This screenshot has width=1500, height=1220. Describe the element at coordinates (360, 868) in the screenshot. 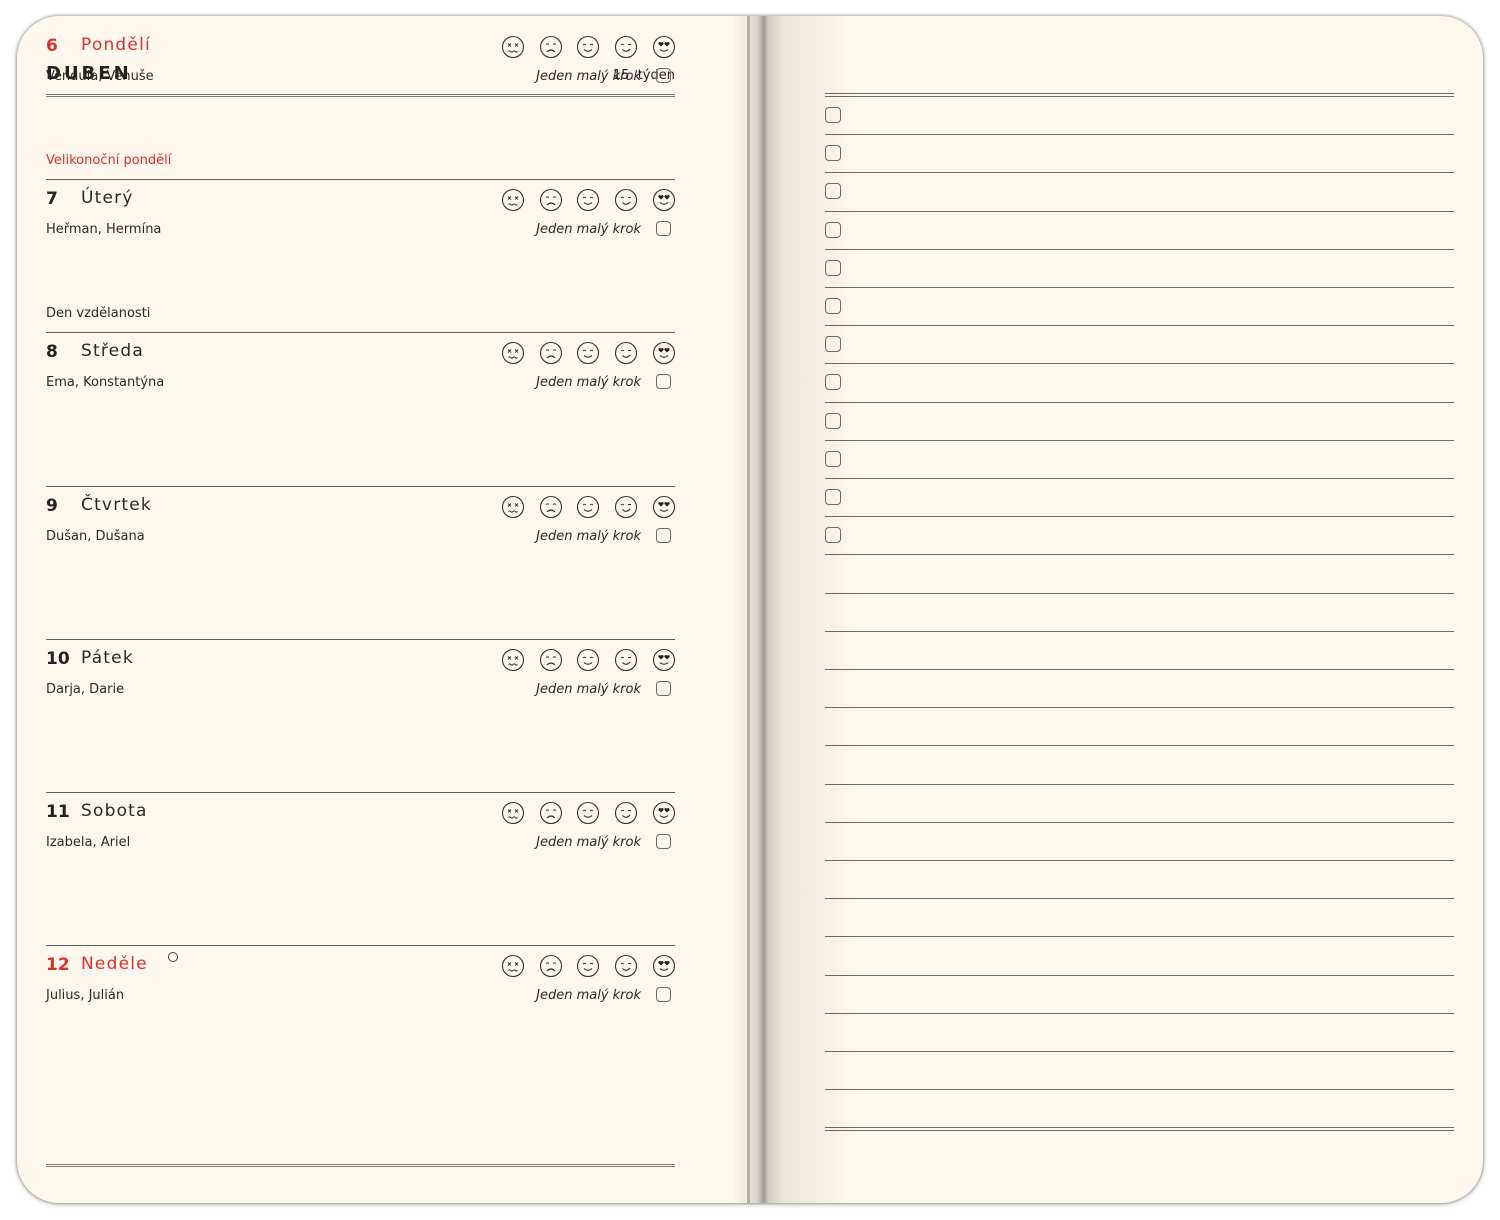

I see `day-entry: 11 Sobota Izabela, Ariel Jeden malý krok` at that location.